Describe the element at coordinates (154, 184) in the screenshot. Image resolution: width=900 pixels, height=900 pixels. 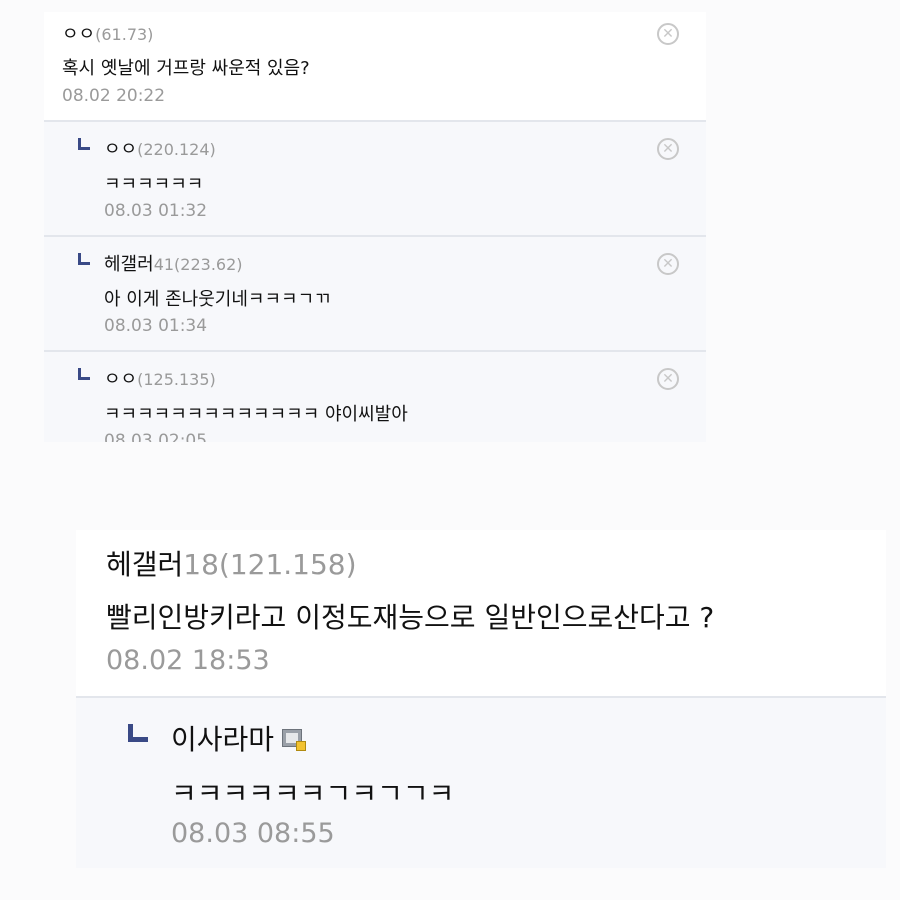
I see `comment-text: ㅋㅋㅋㅋㅋㅋ` at that location.